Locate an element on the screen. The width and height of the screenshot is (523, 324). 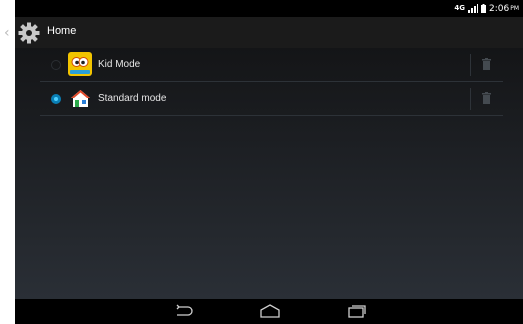
list-item-kid-mode: Kid Mode is located at coordinates (271, 65).